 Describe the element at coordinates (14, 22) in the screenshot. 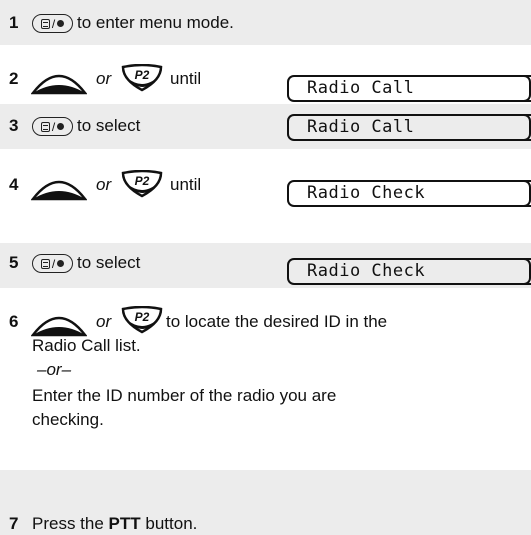

I see `step-number: 1` at that location.